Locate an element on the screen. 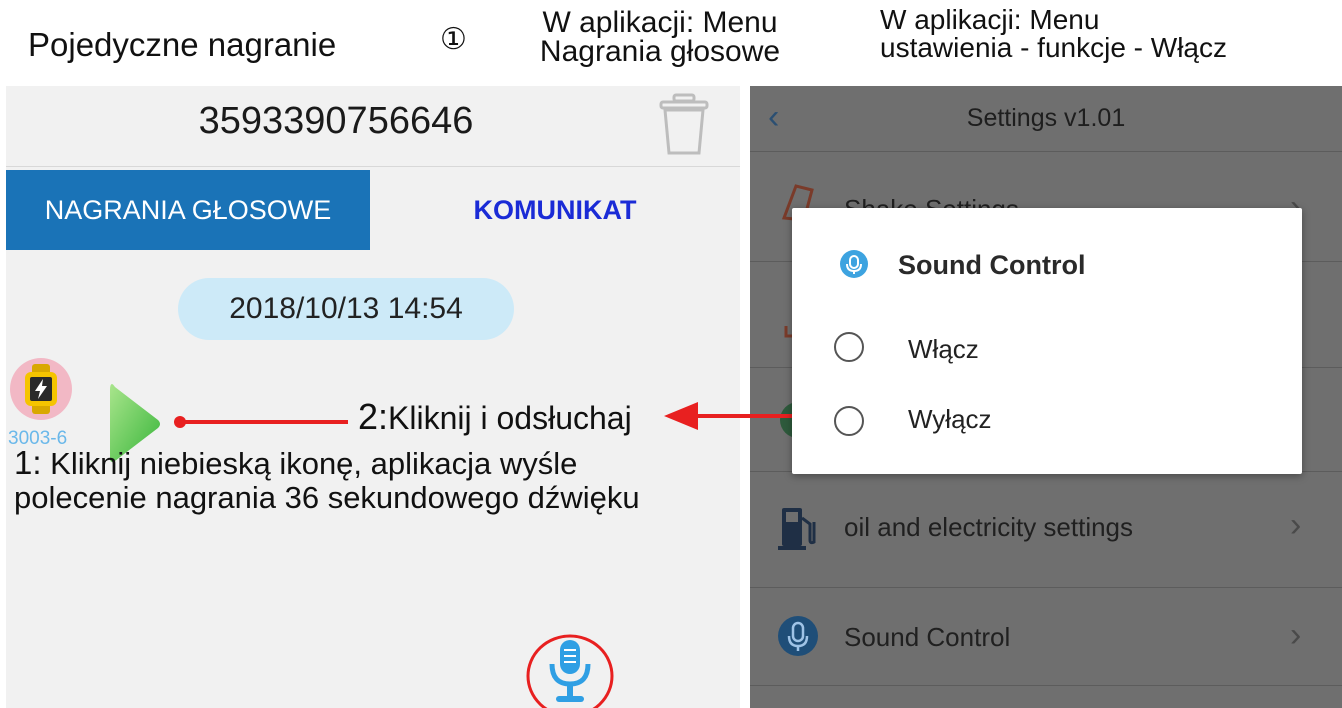 The height and width of the screenshot is (708, 1342). settings-item-sound-control: Sound Control › is located at coordinates (1046, 637).